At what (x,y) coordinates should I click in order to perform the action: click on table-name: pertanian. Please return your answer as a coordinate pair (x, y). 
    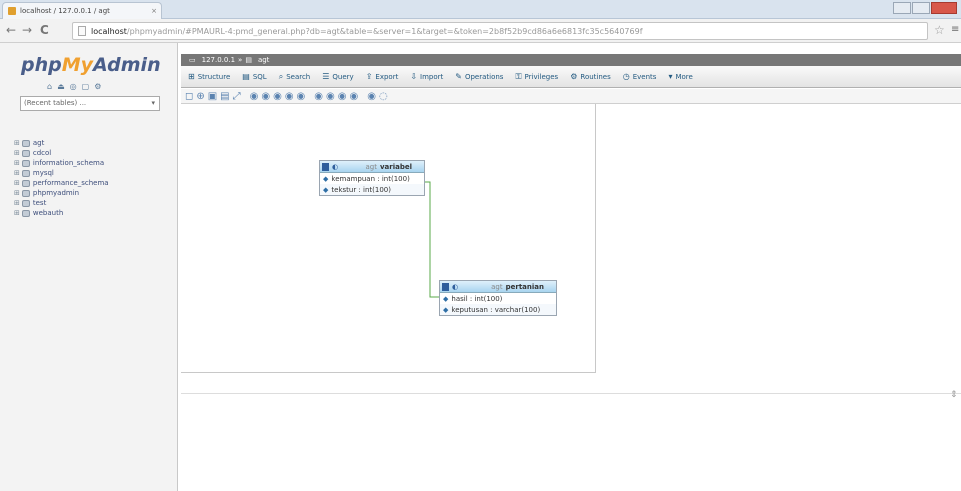
    Looking at the image, I should click on (524, 286).